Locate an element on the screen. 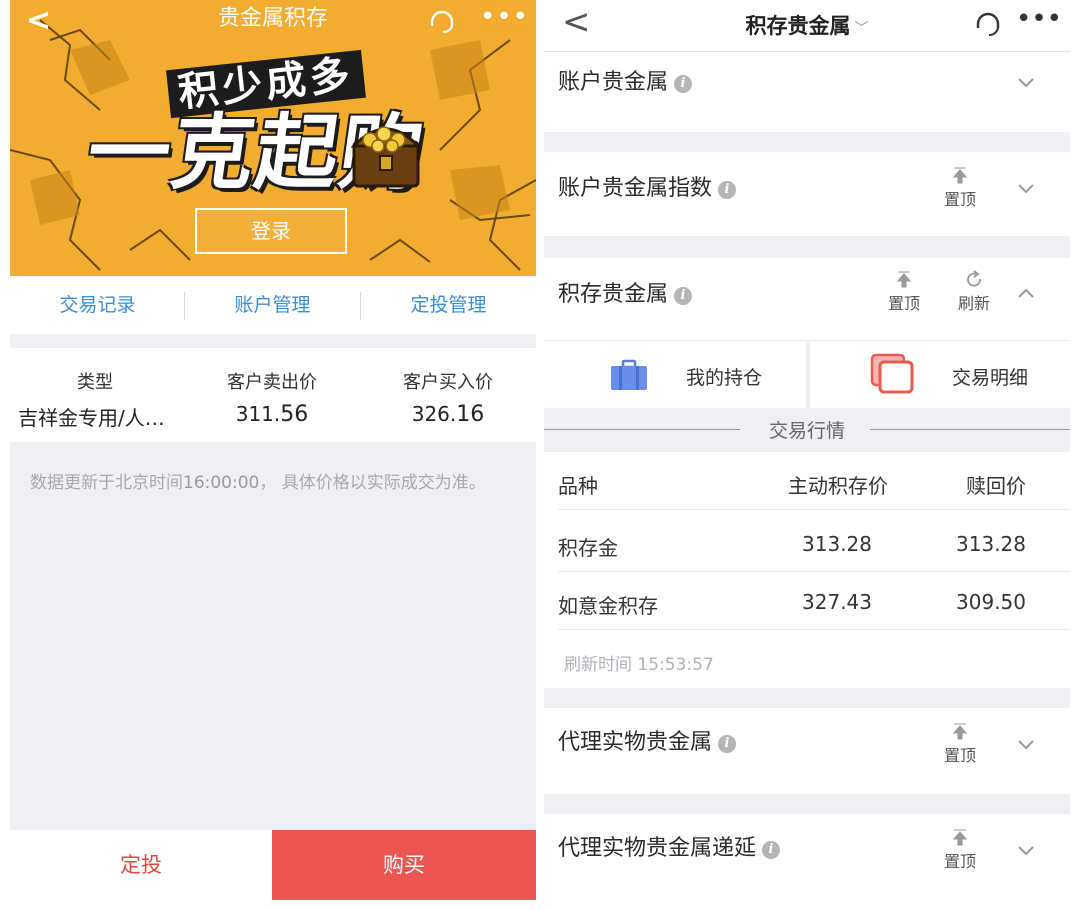 The height and width of the screenshot is (910, 1080). header-sell-price: 客户卖出价 is located at coordinates (272, 382).